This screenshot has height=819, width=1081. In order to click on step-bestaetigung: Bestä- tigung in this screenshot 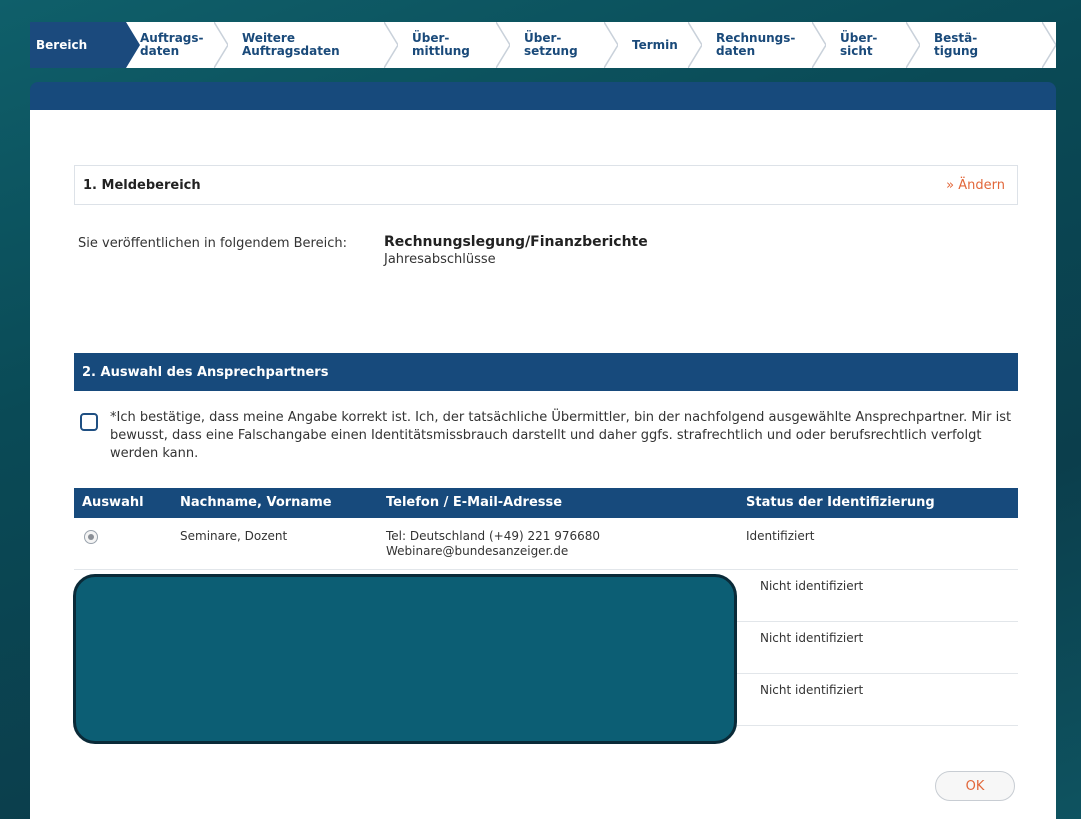, I will do `click(988, 45)`.